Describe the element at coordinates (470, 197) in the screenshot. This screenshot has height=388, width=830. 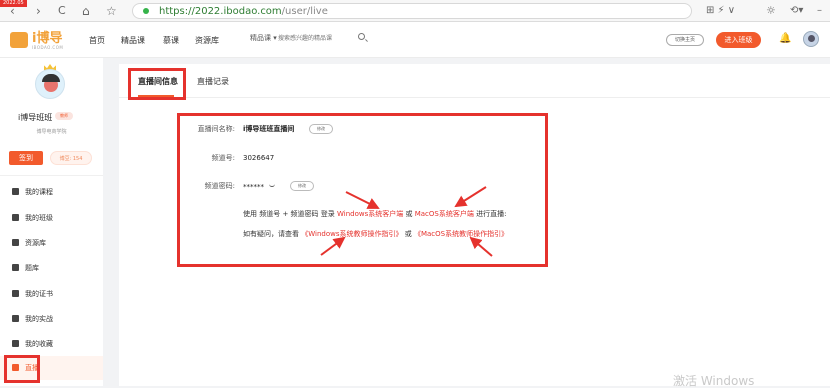
I see `arrow-to-macos-client` at that location.